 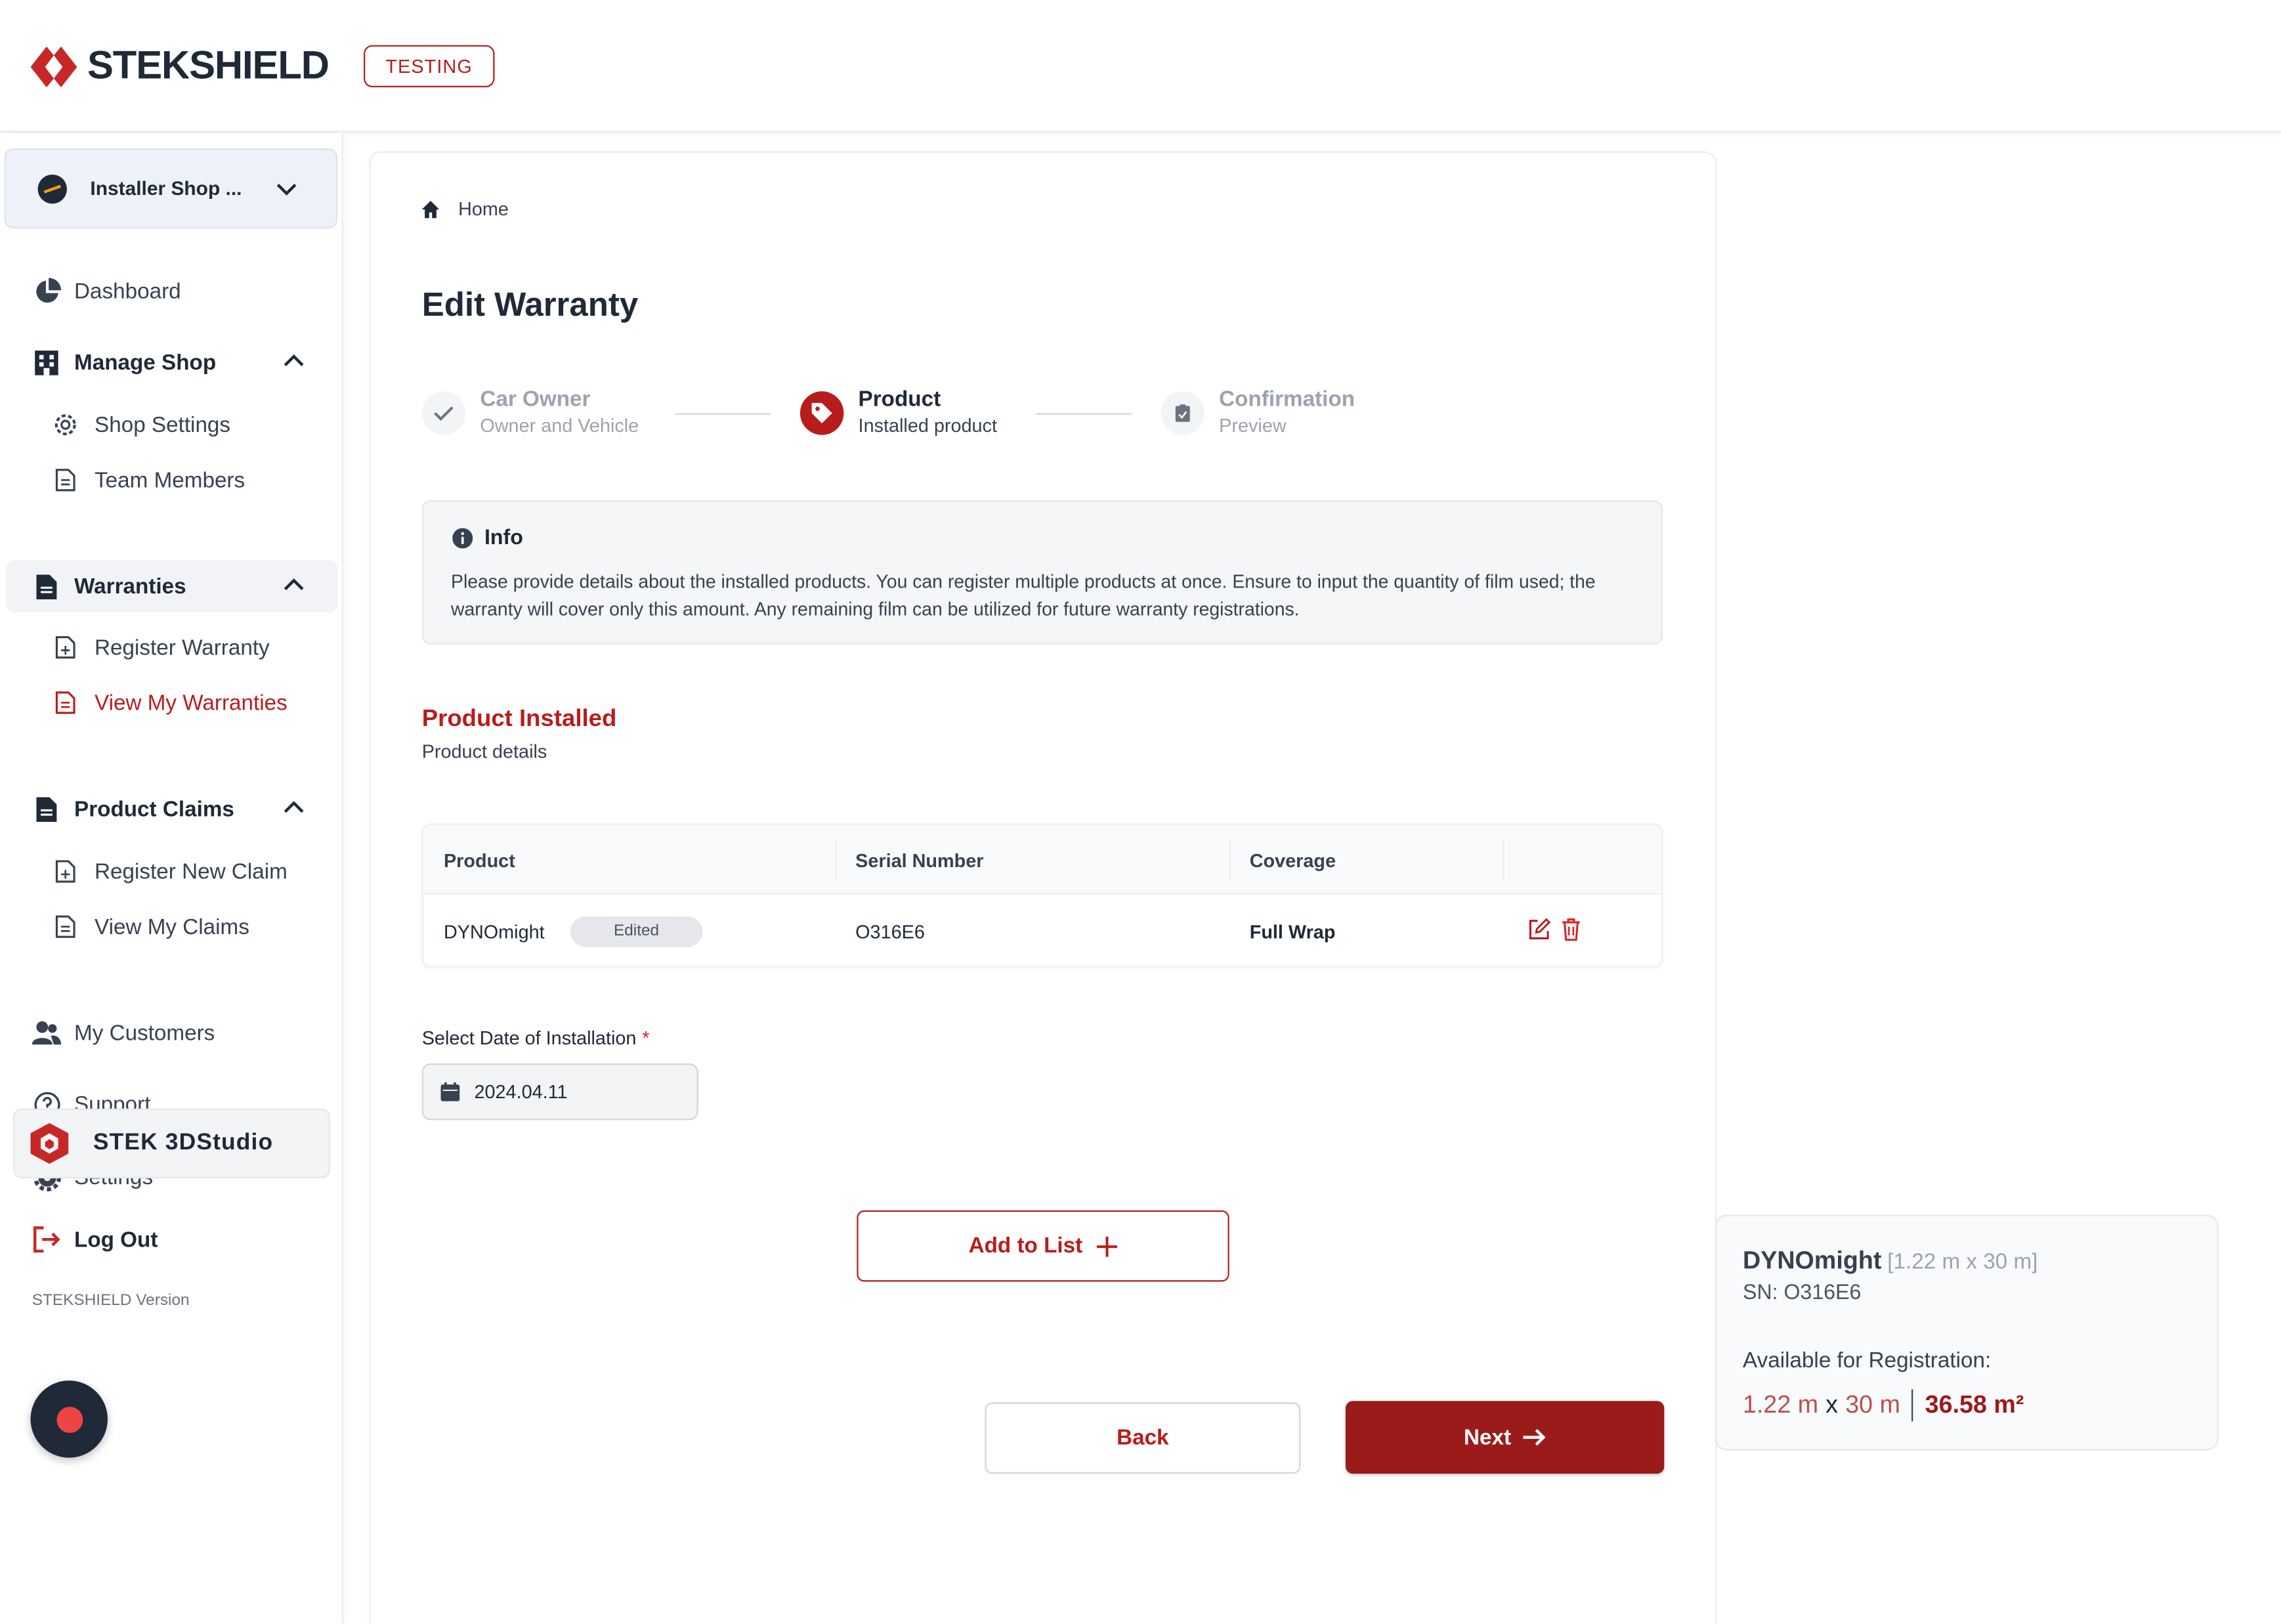 I want to click on installation-date-input: 2024.04.11, so click(x=560, y=1092).